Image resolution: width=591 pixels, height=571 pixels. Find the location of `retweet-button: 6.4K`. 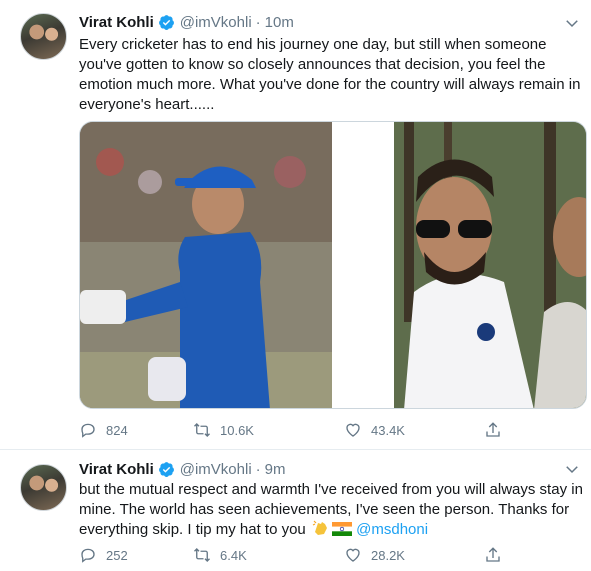

retweet-button: 6.4K is located at coordinates (220, 555).